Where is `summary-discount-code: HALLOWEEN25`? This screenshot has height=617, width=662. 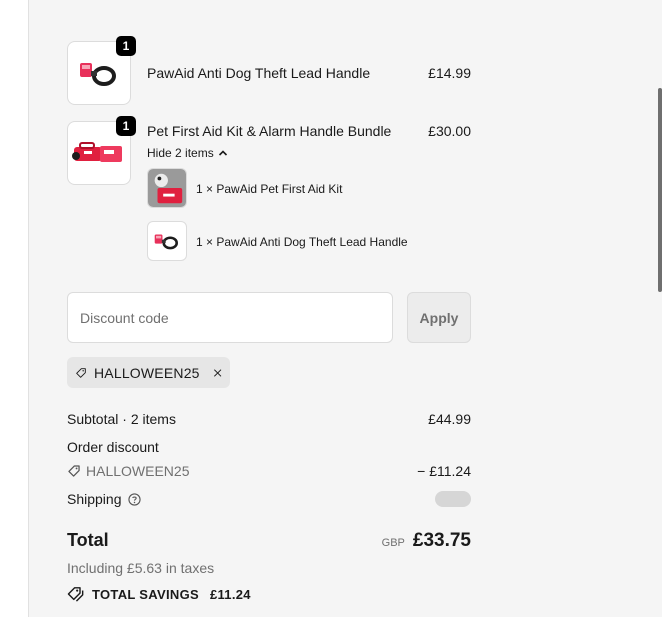 summary-discount-code: HALLOWEEN25 is located at coordinates (138, 471).